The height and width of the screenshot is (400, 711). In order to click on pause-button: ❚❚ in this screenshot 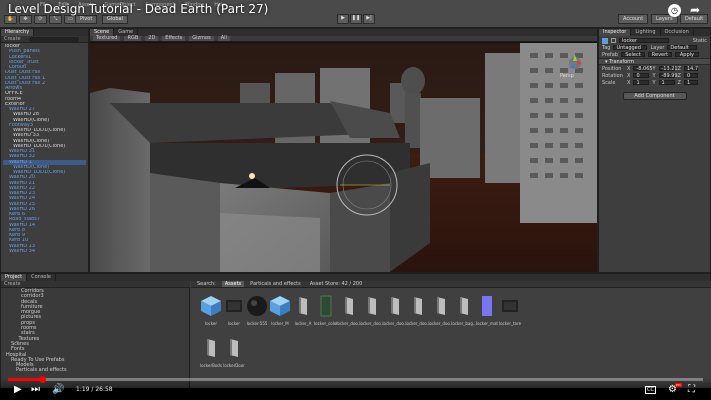, I will do `click(356, 19)`.